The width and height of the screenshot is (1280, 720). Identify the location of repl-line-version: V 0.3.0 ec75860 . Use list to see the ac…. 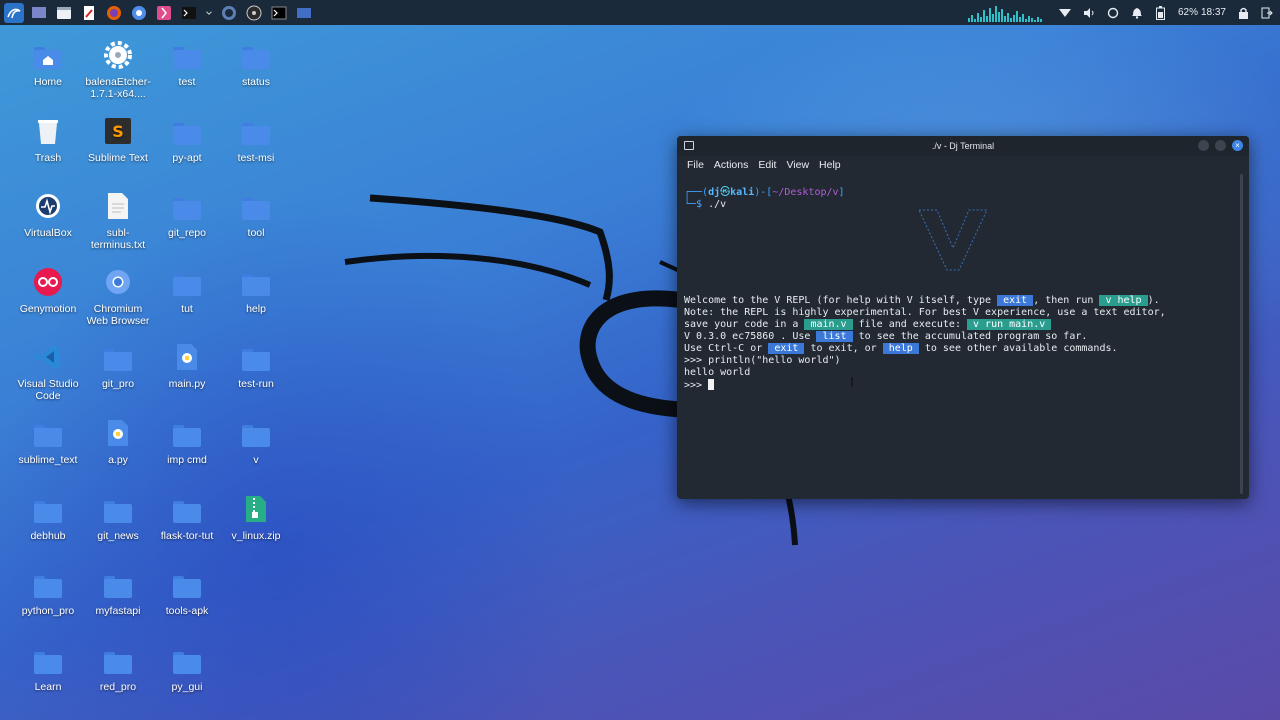
(886, 336).